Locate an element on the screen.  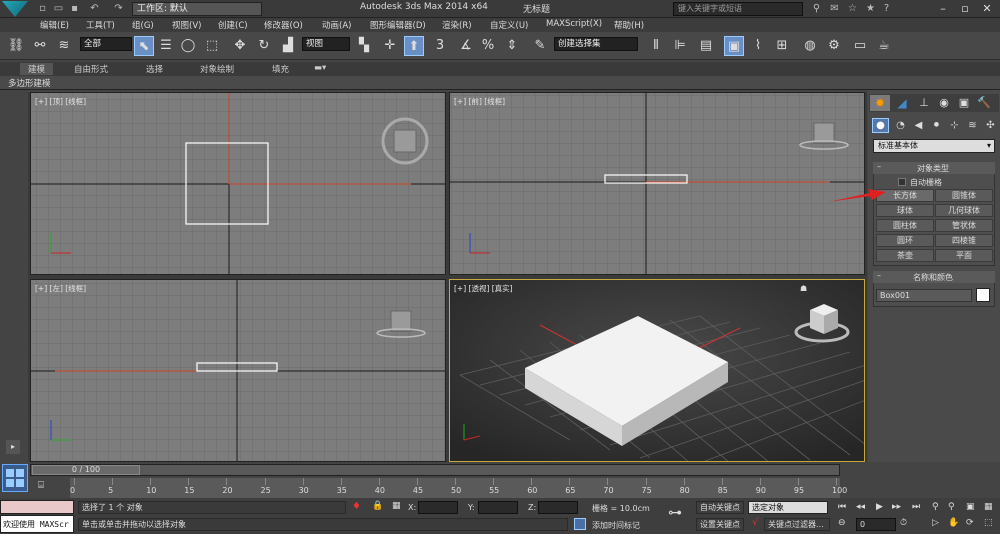
motion-tab-icon: ◉ is located at coordinates (944, 103).